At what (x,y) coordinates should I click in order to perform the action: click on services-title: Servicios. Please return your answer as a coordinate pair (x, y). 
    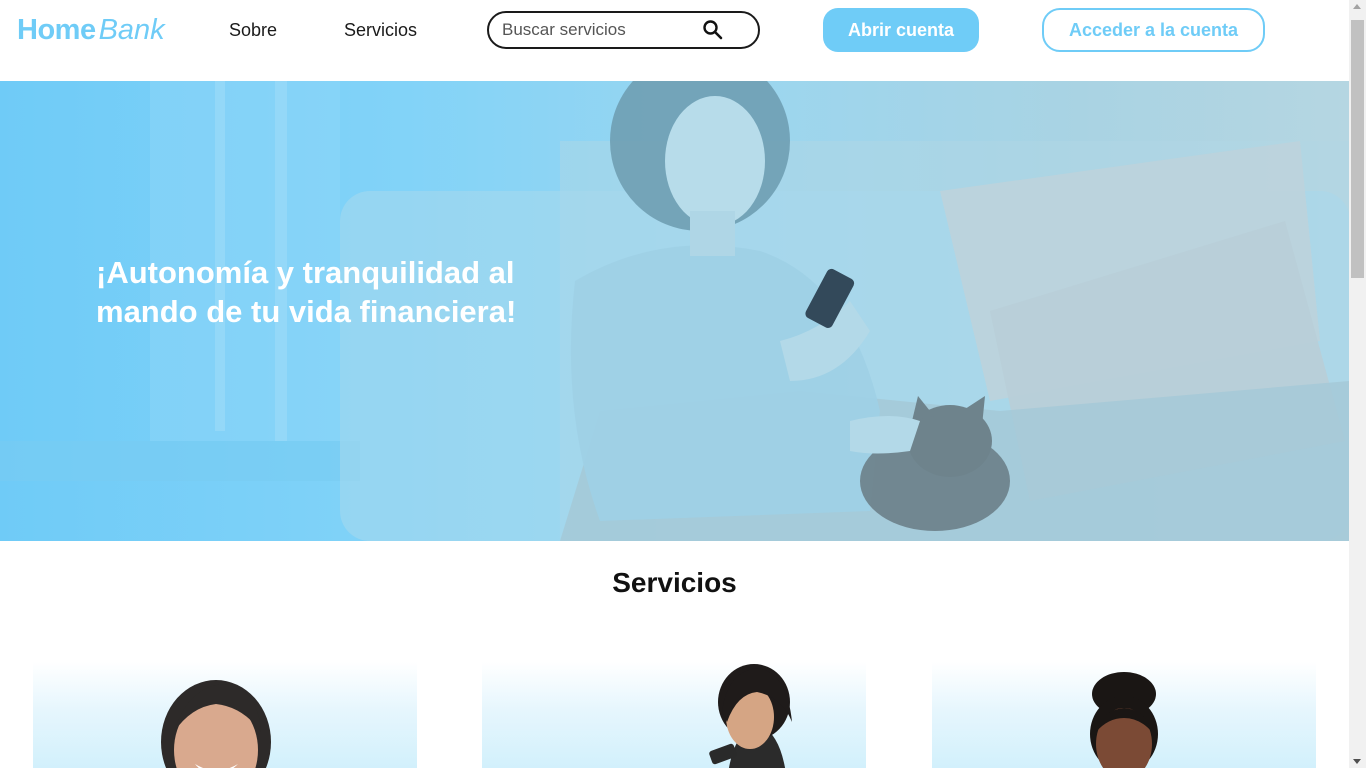
    Looking at the image, I should click on (674, 582).